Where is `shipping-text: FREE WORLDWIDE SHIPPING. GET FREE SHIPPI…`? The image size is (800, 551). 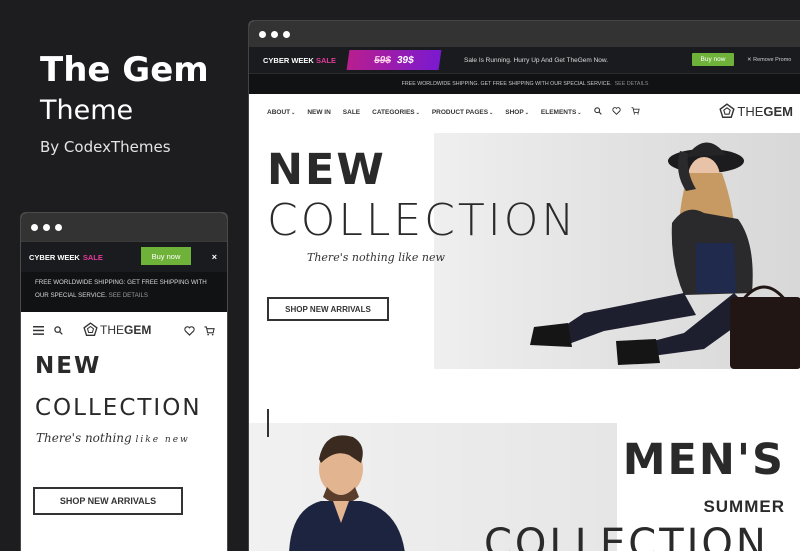 shipping-text: FREE WORLDWIDE SHIPPING. GET FREE SHIPPI… is located at coordinates (506, 84).